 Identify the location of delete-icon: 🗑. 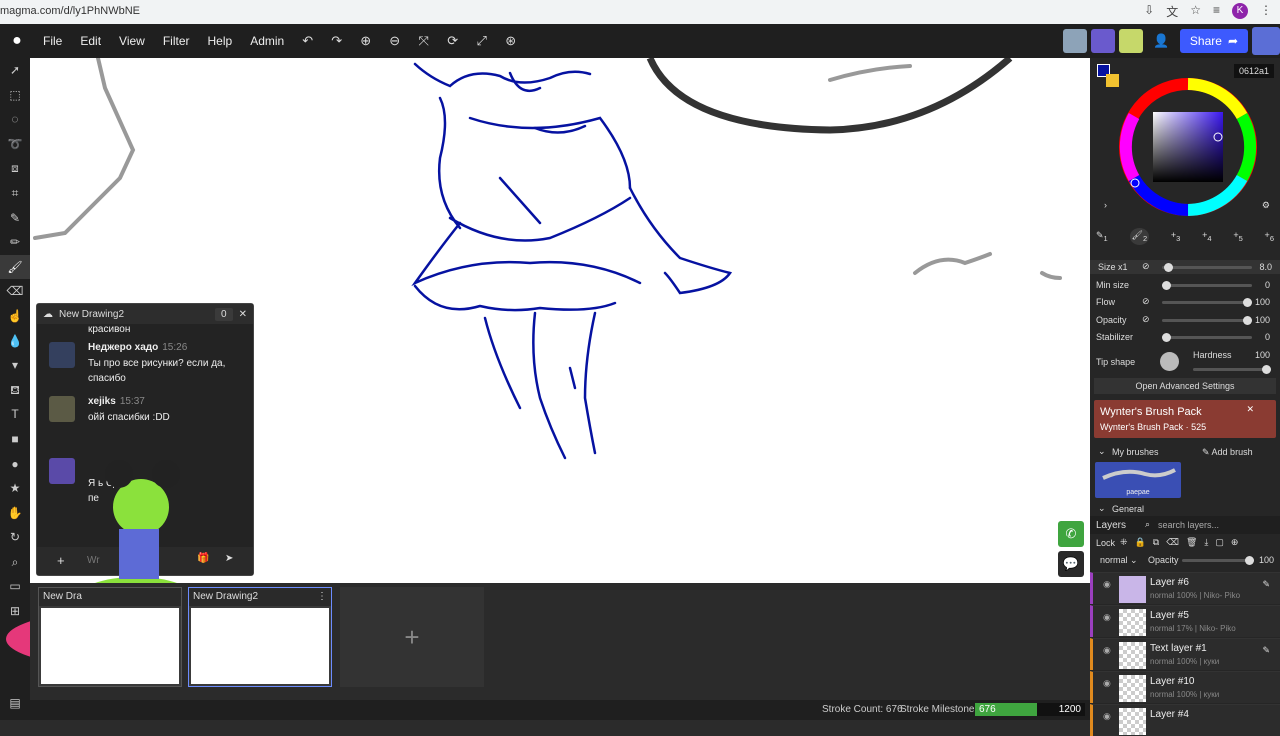
(1191, 542).